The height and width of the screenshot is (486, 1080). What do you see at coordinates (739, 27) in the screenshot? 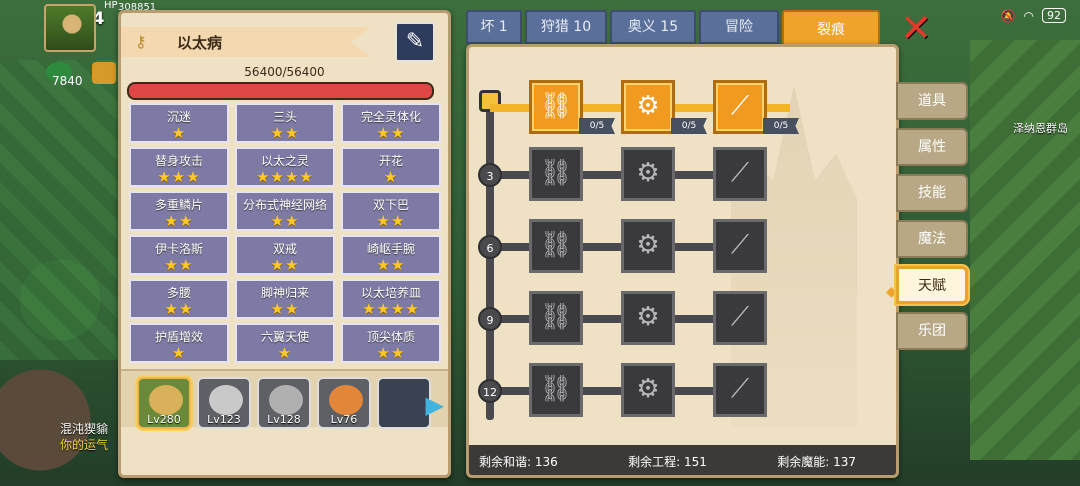
I see `tab-3: 冒险` at bounding box center [739, 27].